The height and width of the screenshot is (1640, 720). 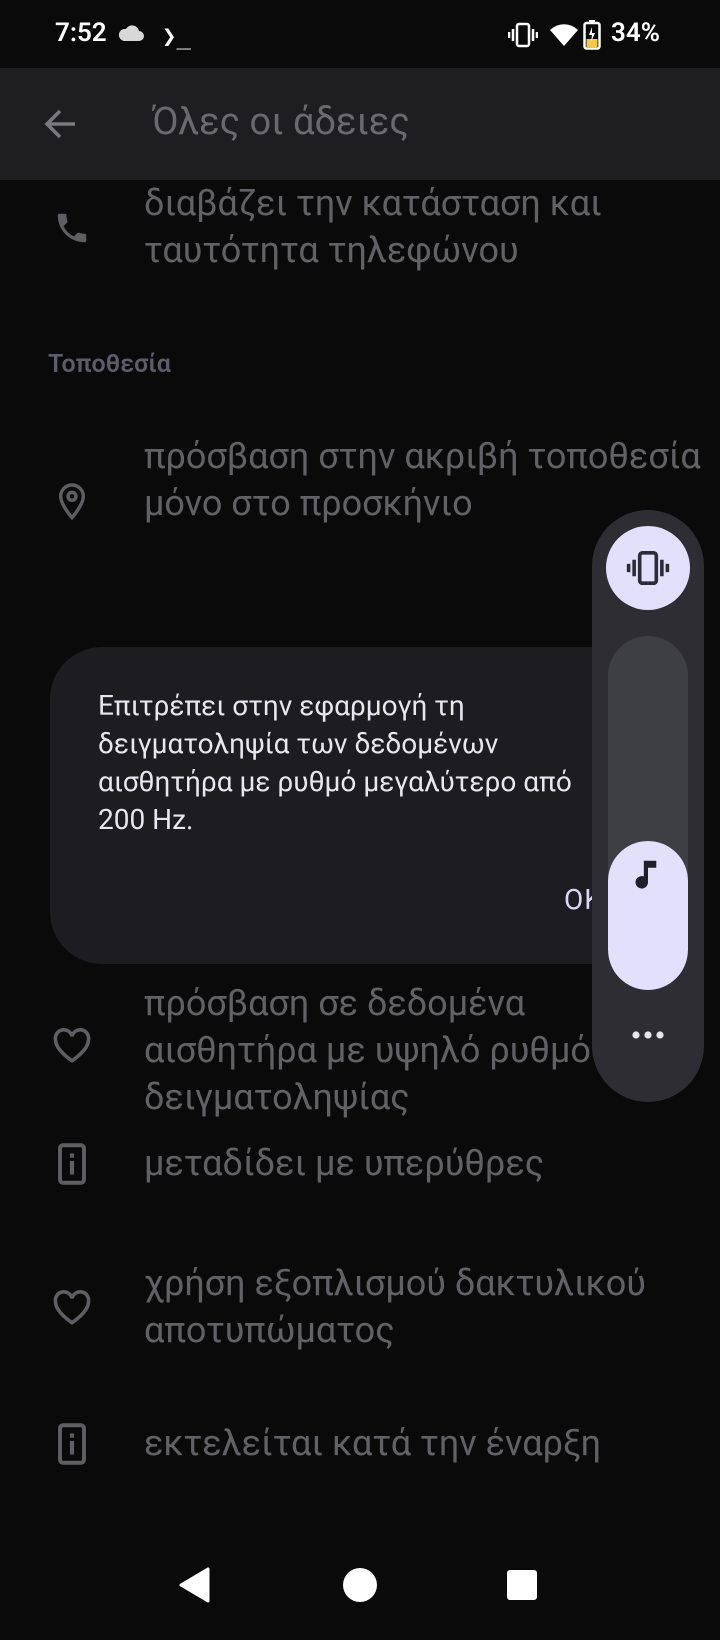 What do you see at coordinates (648, 813) in the screenshot?
I see `media-volume-slider` at bounding box center [648, 813].